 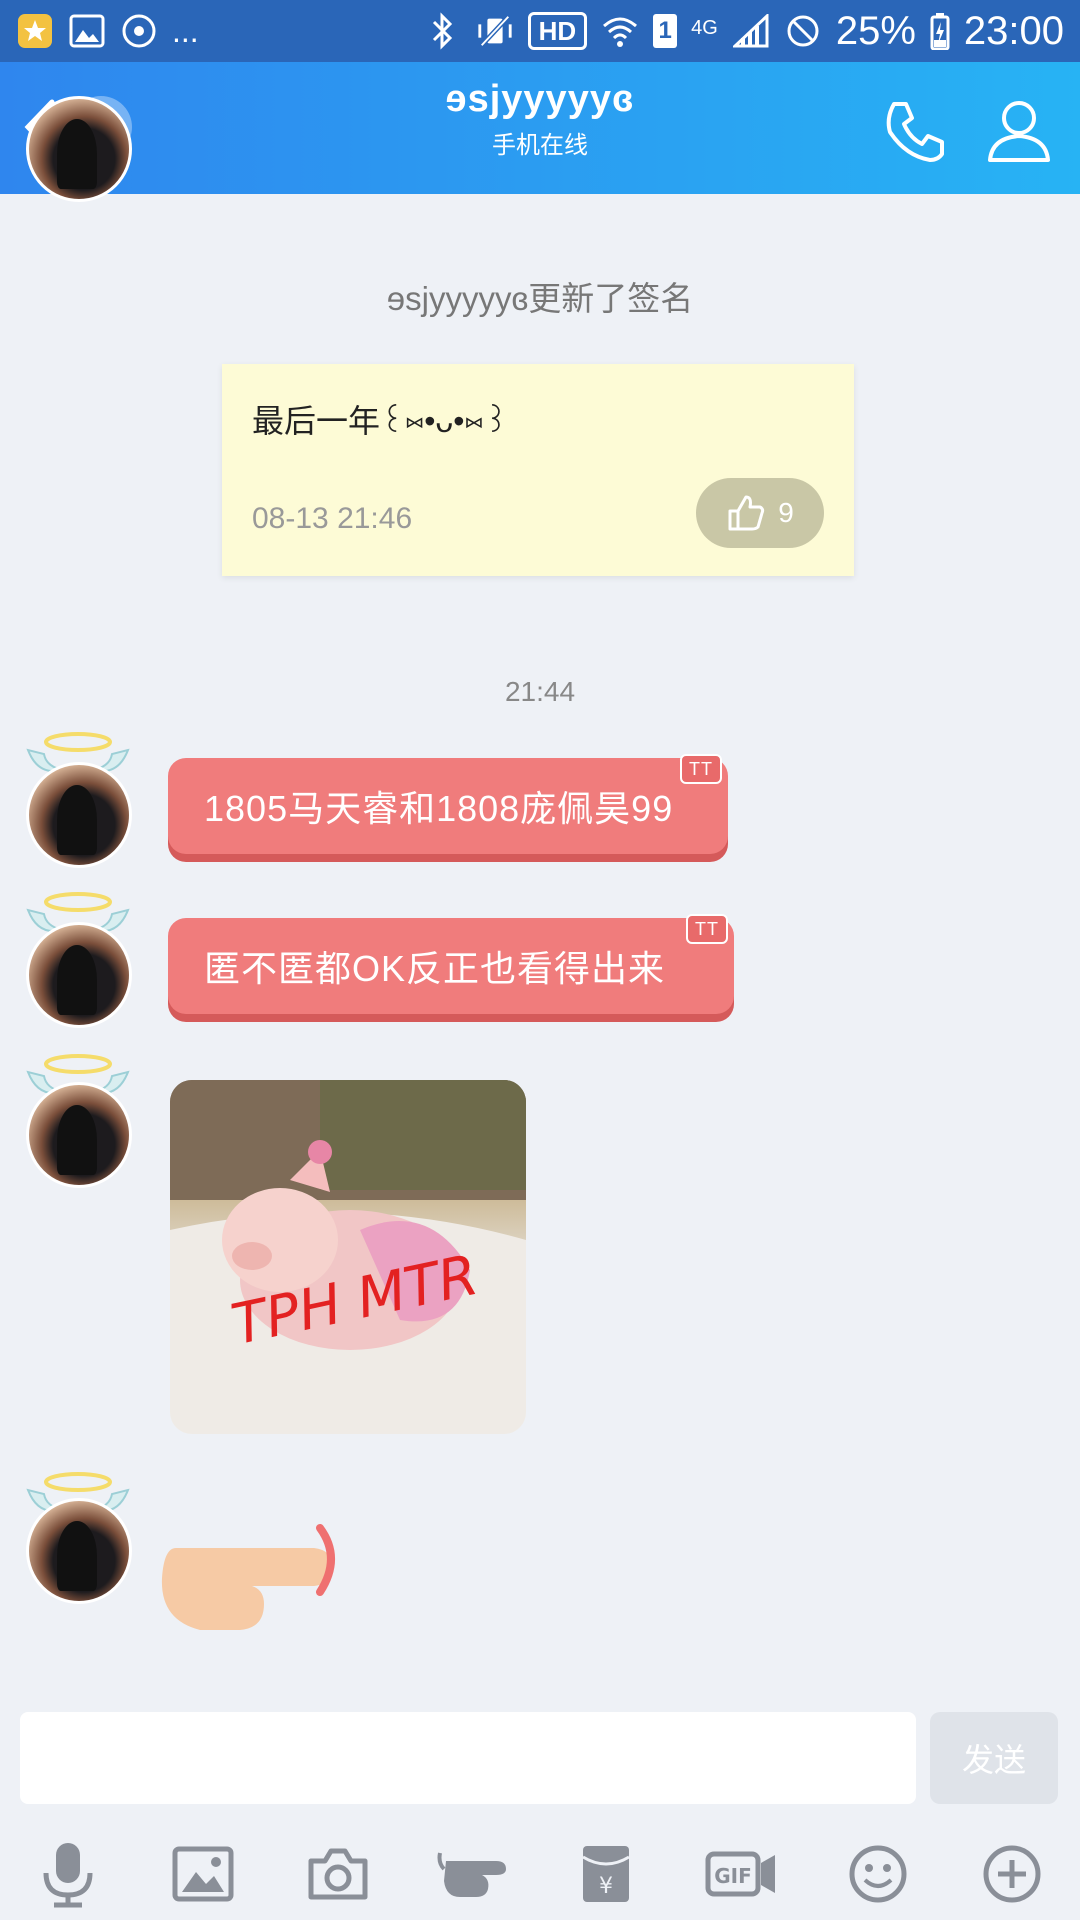 I want to click on wifi-icon, so click(x=620, y=31).